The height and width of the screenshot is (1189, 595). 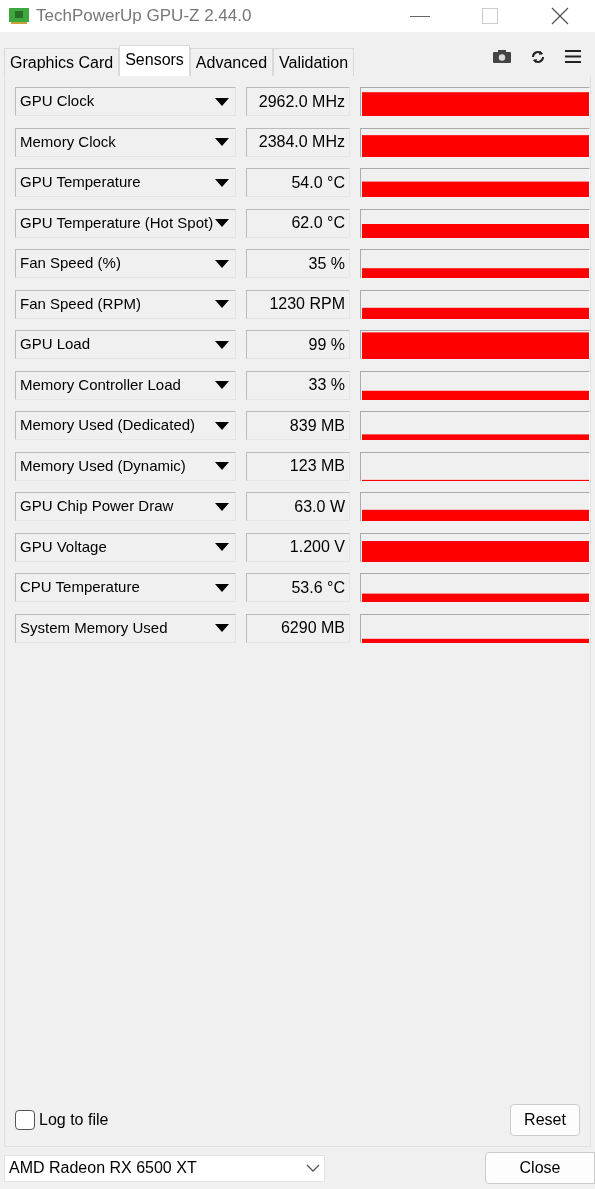 I want to click on sensor-dropdown: GPU Temperature (Hot Spot), so click(x=125, y=223).